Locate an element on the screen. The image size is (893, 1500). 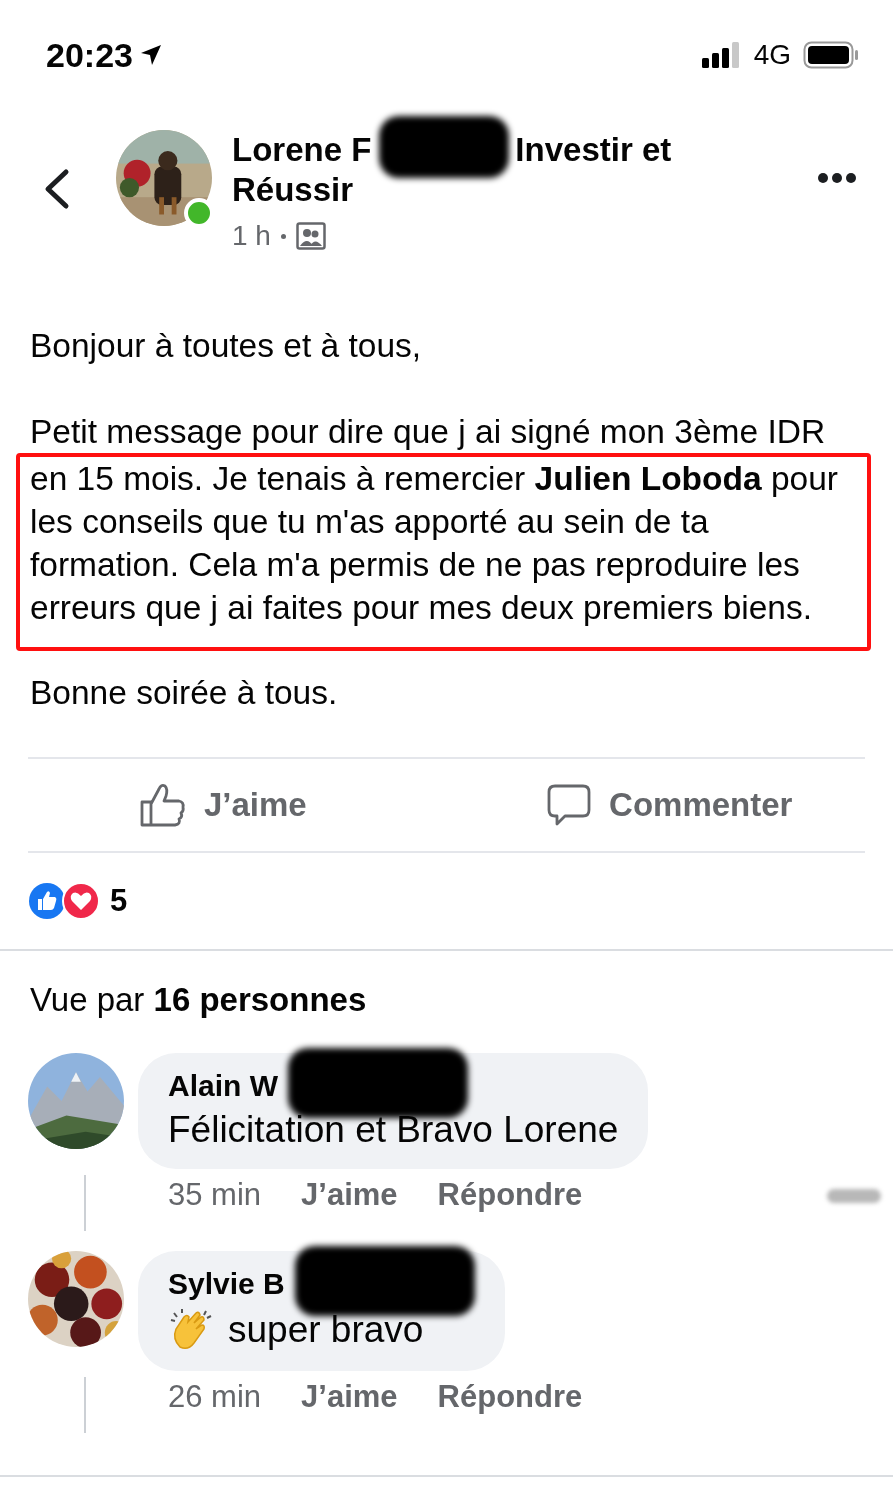
group-name: Réussir is located at coordinates (293, 189).